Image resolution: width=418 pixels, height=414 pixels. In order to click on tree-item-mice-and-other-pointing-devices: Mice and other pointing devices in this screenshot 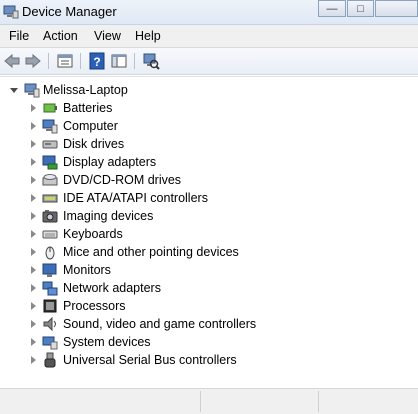, I will do `click(209, 252)`.